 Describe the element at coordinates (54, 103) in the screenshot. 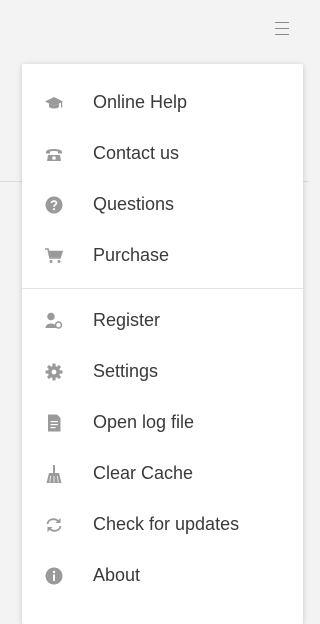

I see `graduation-cap-icon` at that location.